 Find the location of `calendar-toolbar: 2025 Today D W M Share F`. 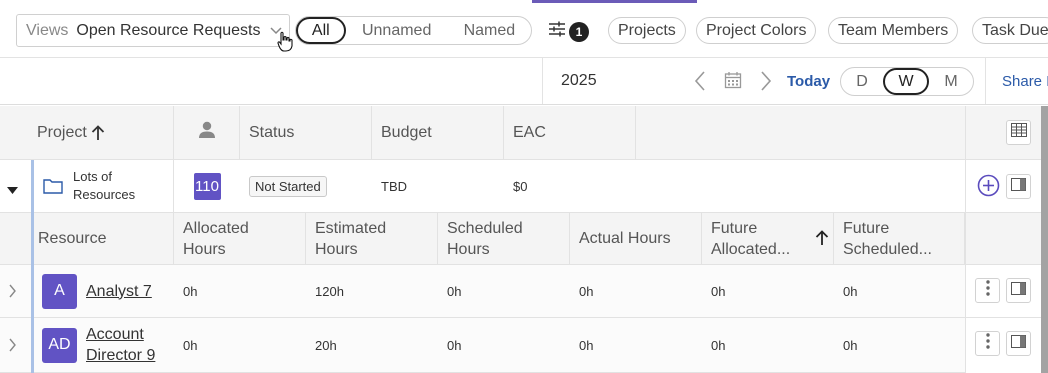

calendar-toolbar: 2025 Today D W M Share F is located at coordinates (524, 81).